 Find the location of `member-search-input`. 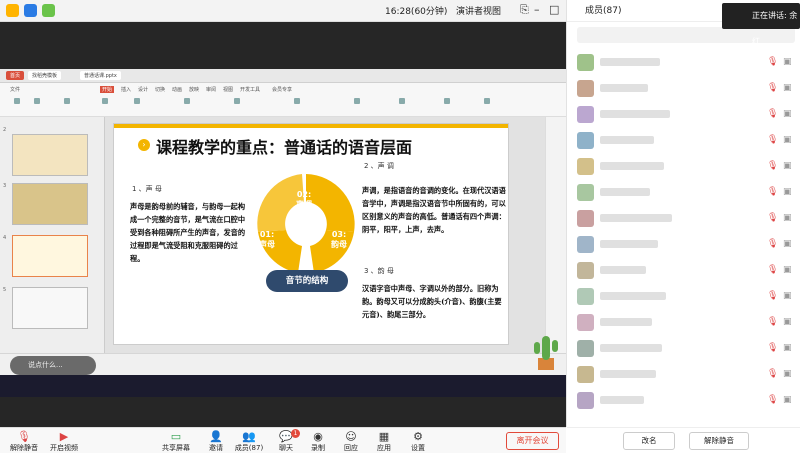

member-search-input is located at coordinates (686, 35).